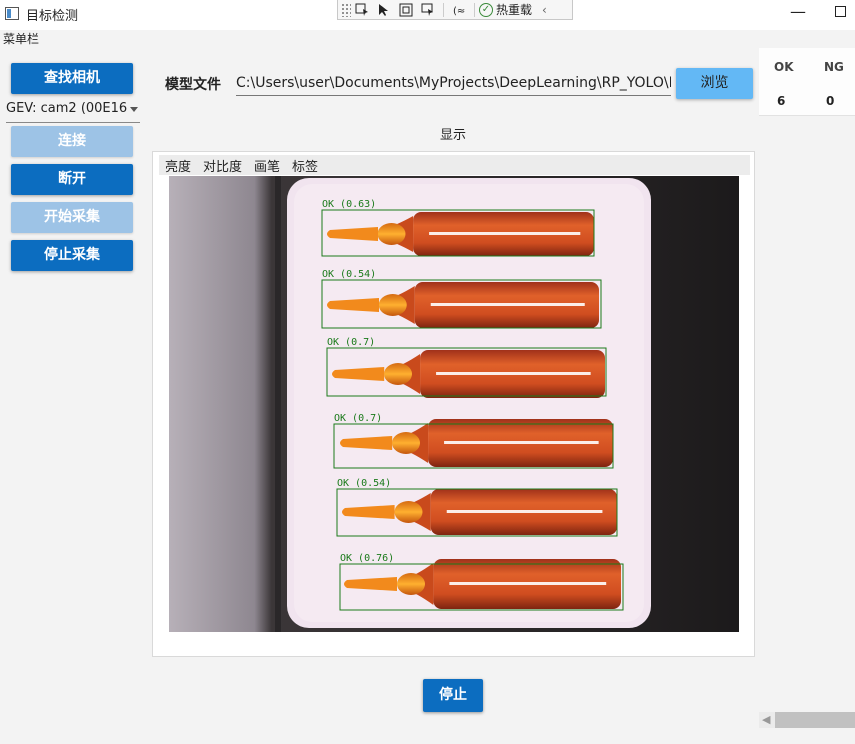 The image size is (855, 744). I want to click on model-file-label: 模型文件, so click(193, 85).